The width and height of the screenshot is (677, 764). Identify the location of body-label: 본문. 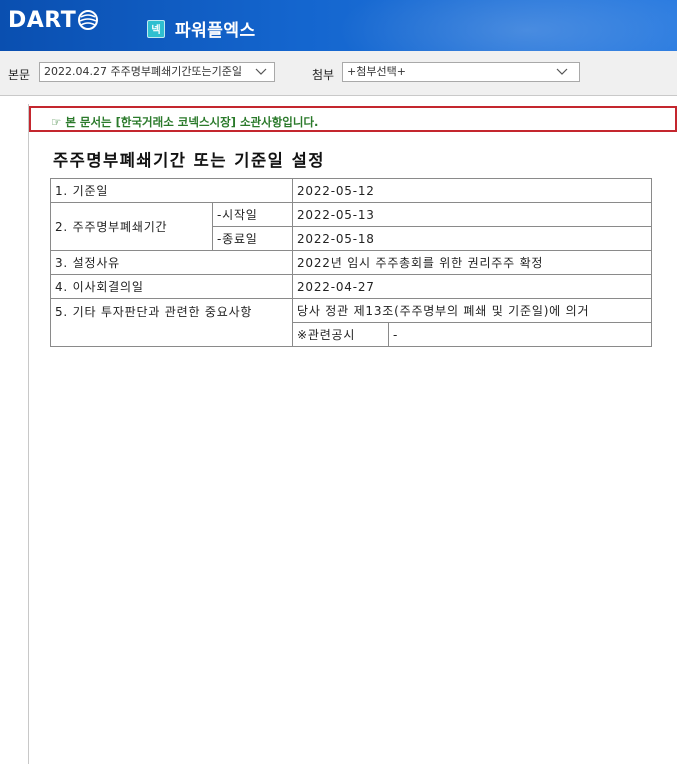
(19, 75).